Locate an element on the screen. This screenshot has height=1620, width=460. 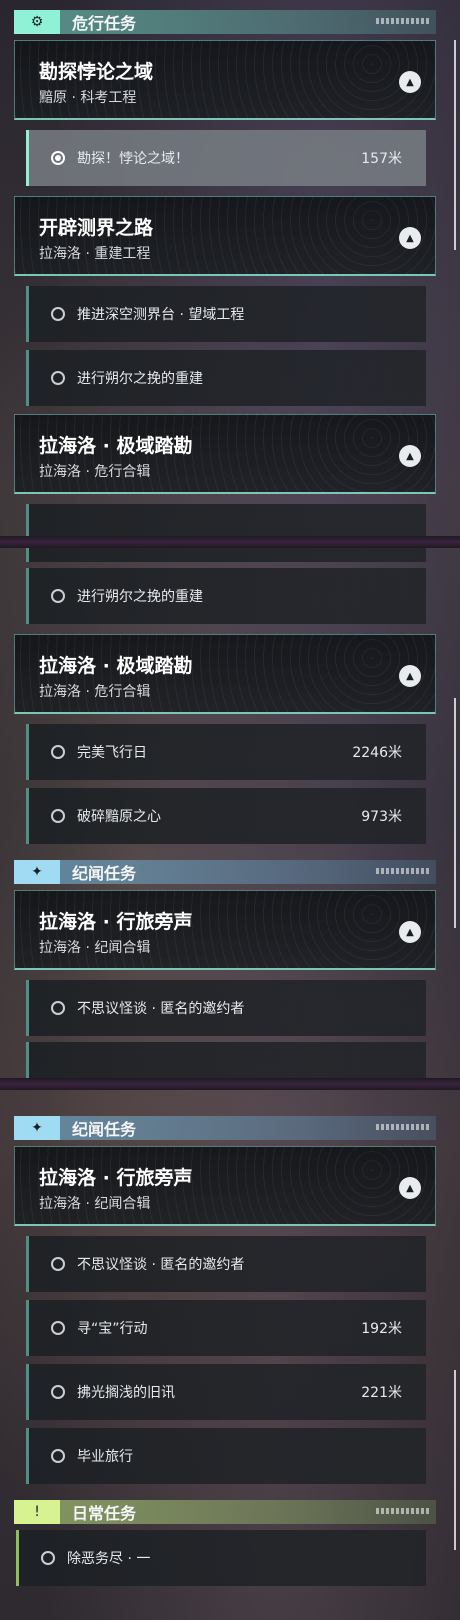
group-subtitle: 拉海洛 · 重建工程 is located at coordinates (95, 254).